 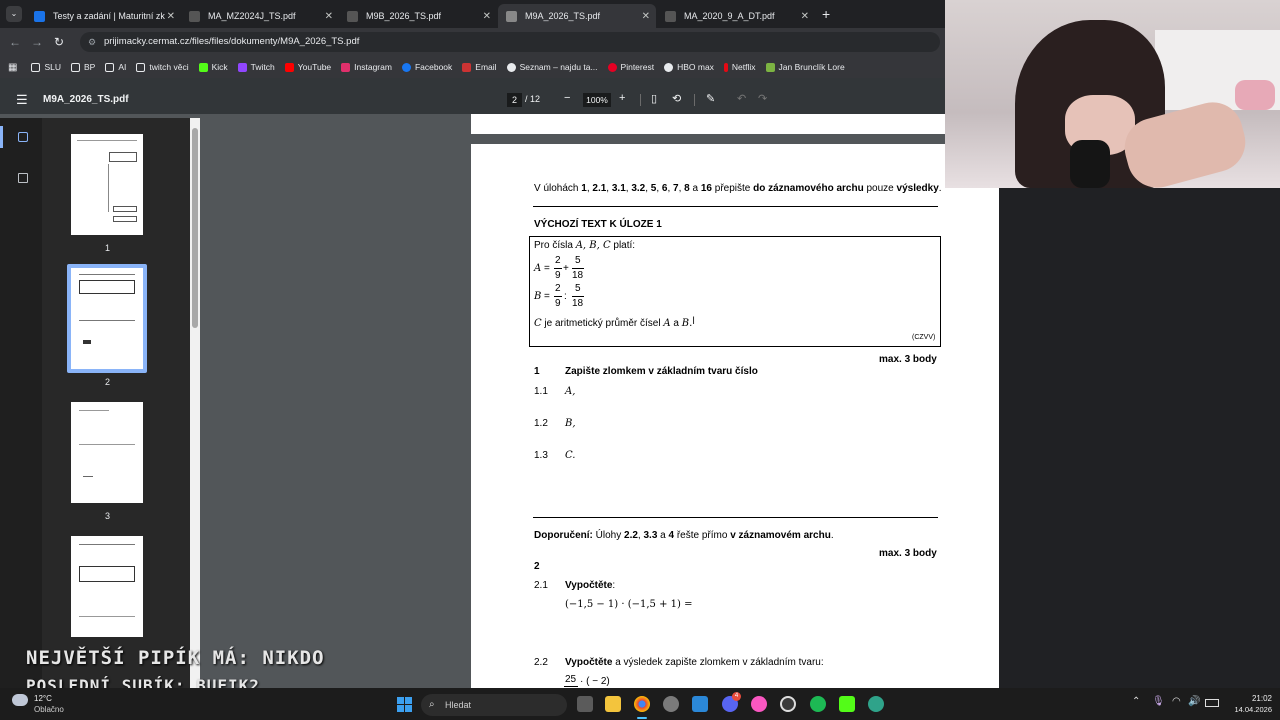 I want to click on tab-list-chevron-icon: ⌄, so click(x=14, y=14).